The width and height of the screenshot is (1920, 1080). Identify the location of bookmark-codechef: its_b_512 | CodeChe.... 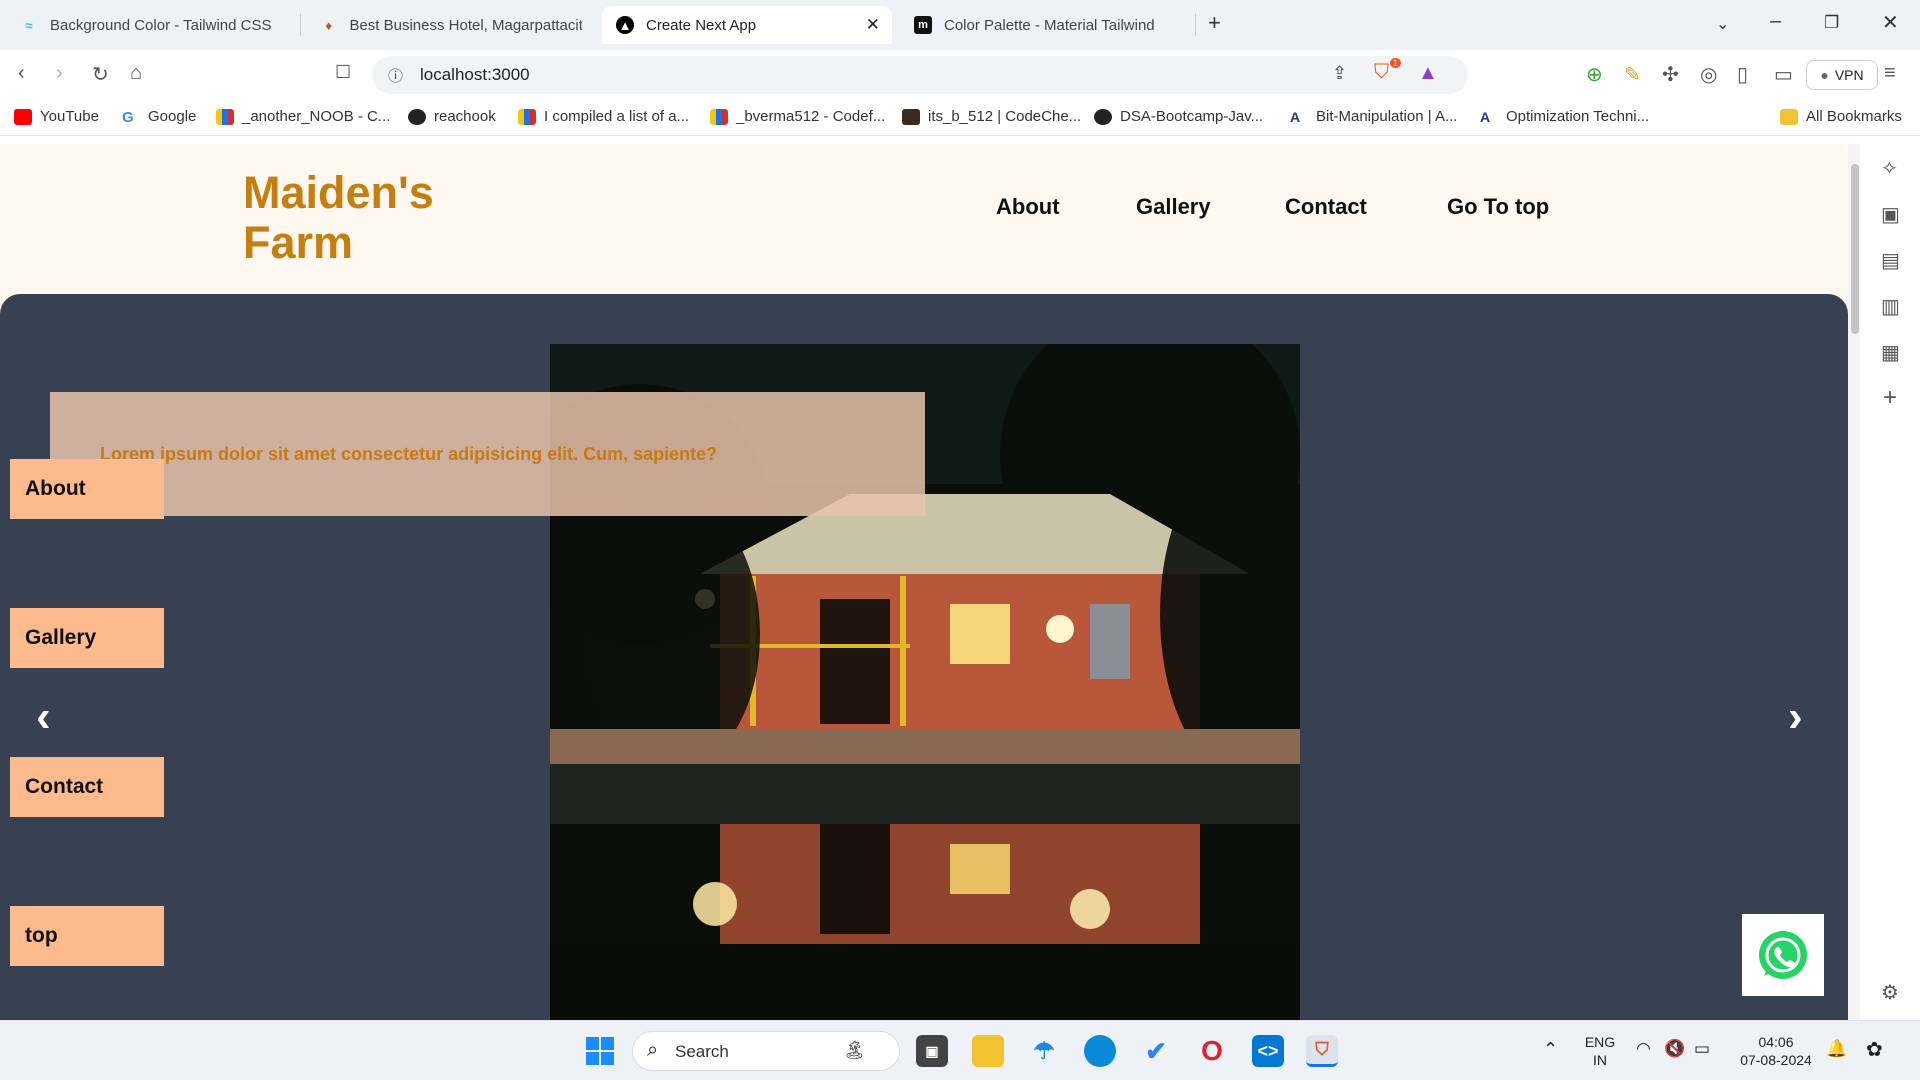
(991, 116).